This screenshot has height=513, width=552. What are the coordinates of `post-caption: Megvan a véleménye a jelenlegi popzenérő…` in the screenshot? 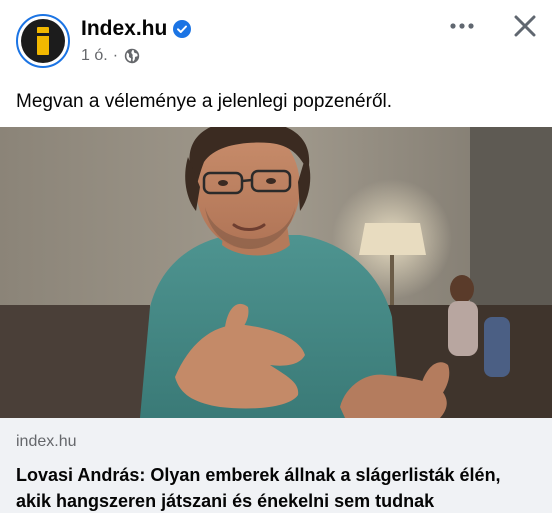 It's located at (204, 101).